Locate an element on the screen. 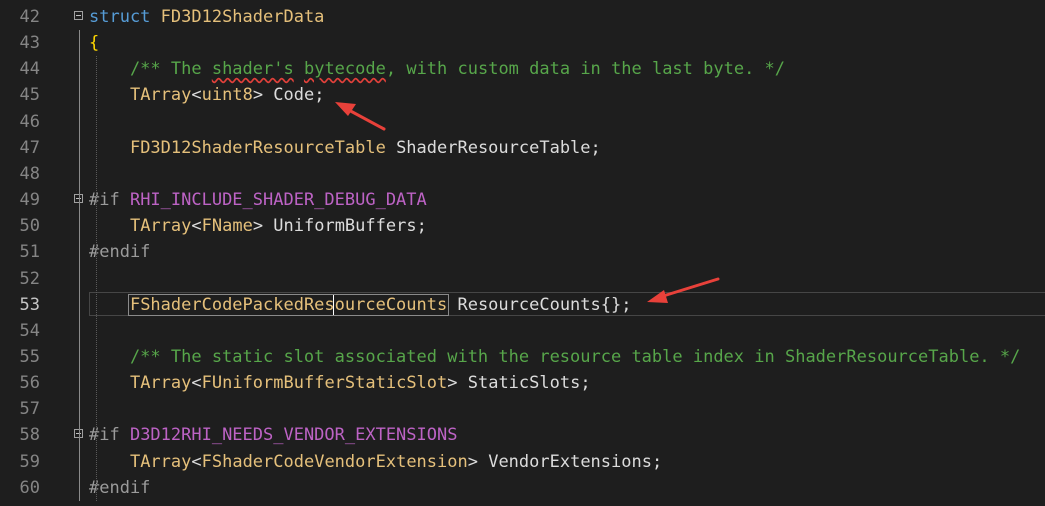  annotation-arrows is located at coordinates (527, 202).